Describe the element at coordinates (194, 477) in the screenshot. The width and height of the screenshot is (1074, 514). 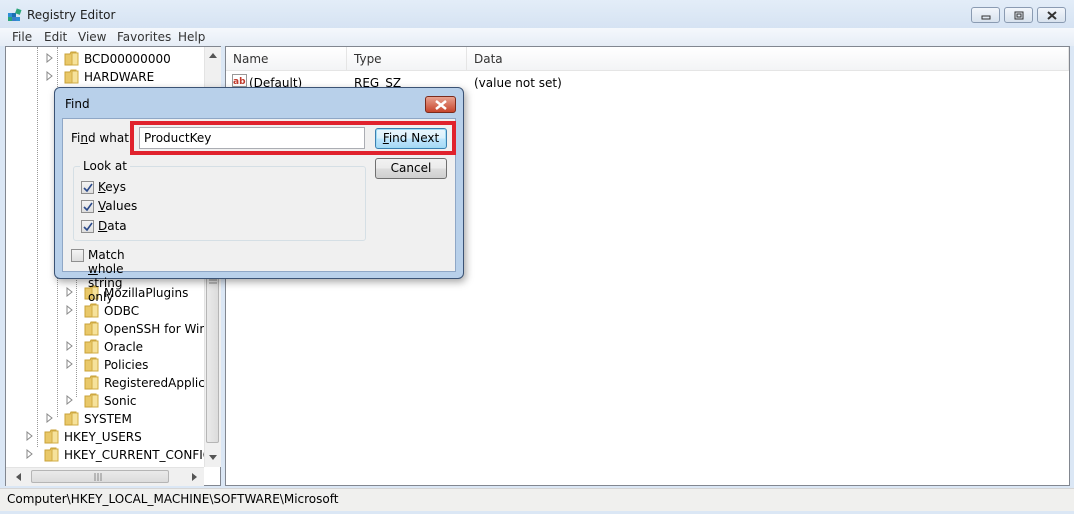
I see `scroll-right-icon` at that location.